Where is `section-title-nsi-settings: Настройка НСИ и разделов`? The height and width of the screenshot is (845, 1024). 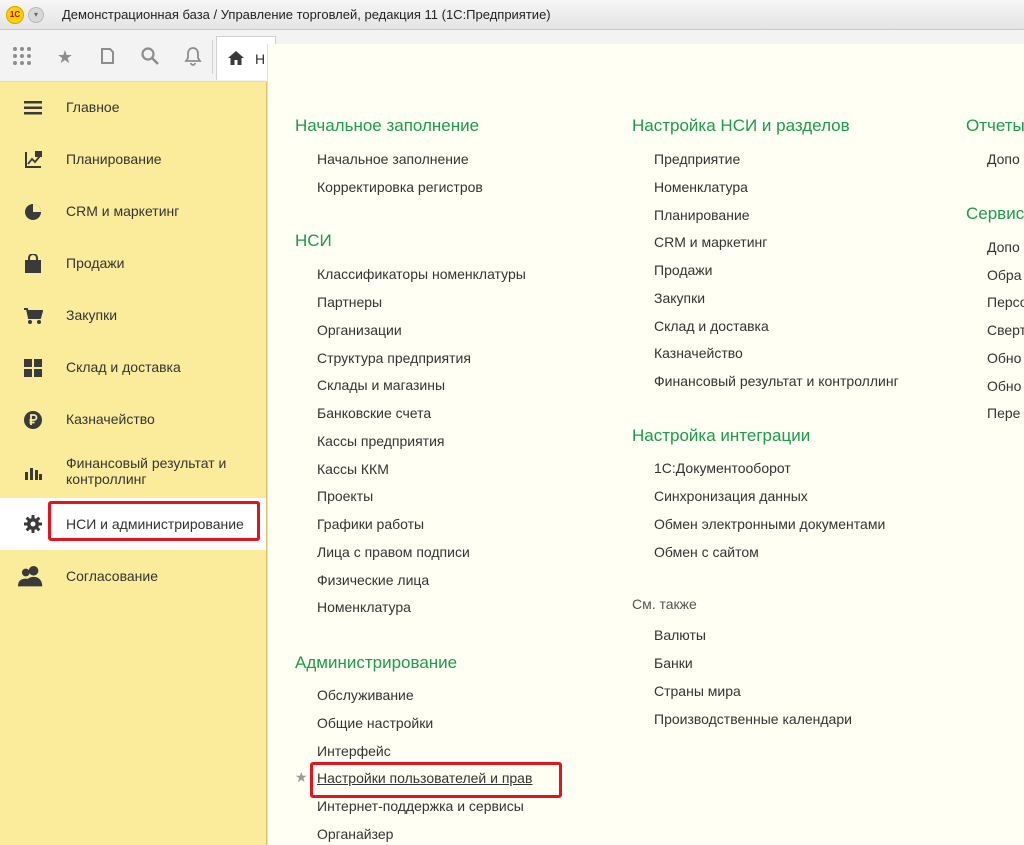
section-title-nsi-settings: Настройка НСИ и разделов is located at coordinates (741, 125).